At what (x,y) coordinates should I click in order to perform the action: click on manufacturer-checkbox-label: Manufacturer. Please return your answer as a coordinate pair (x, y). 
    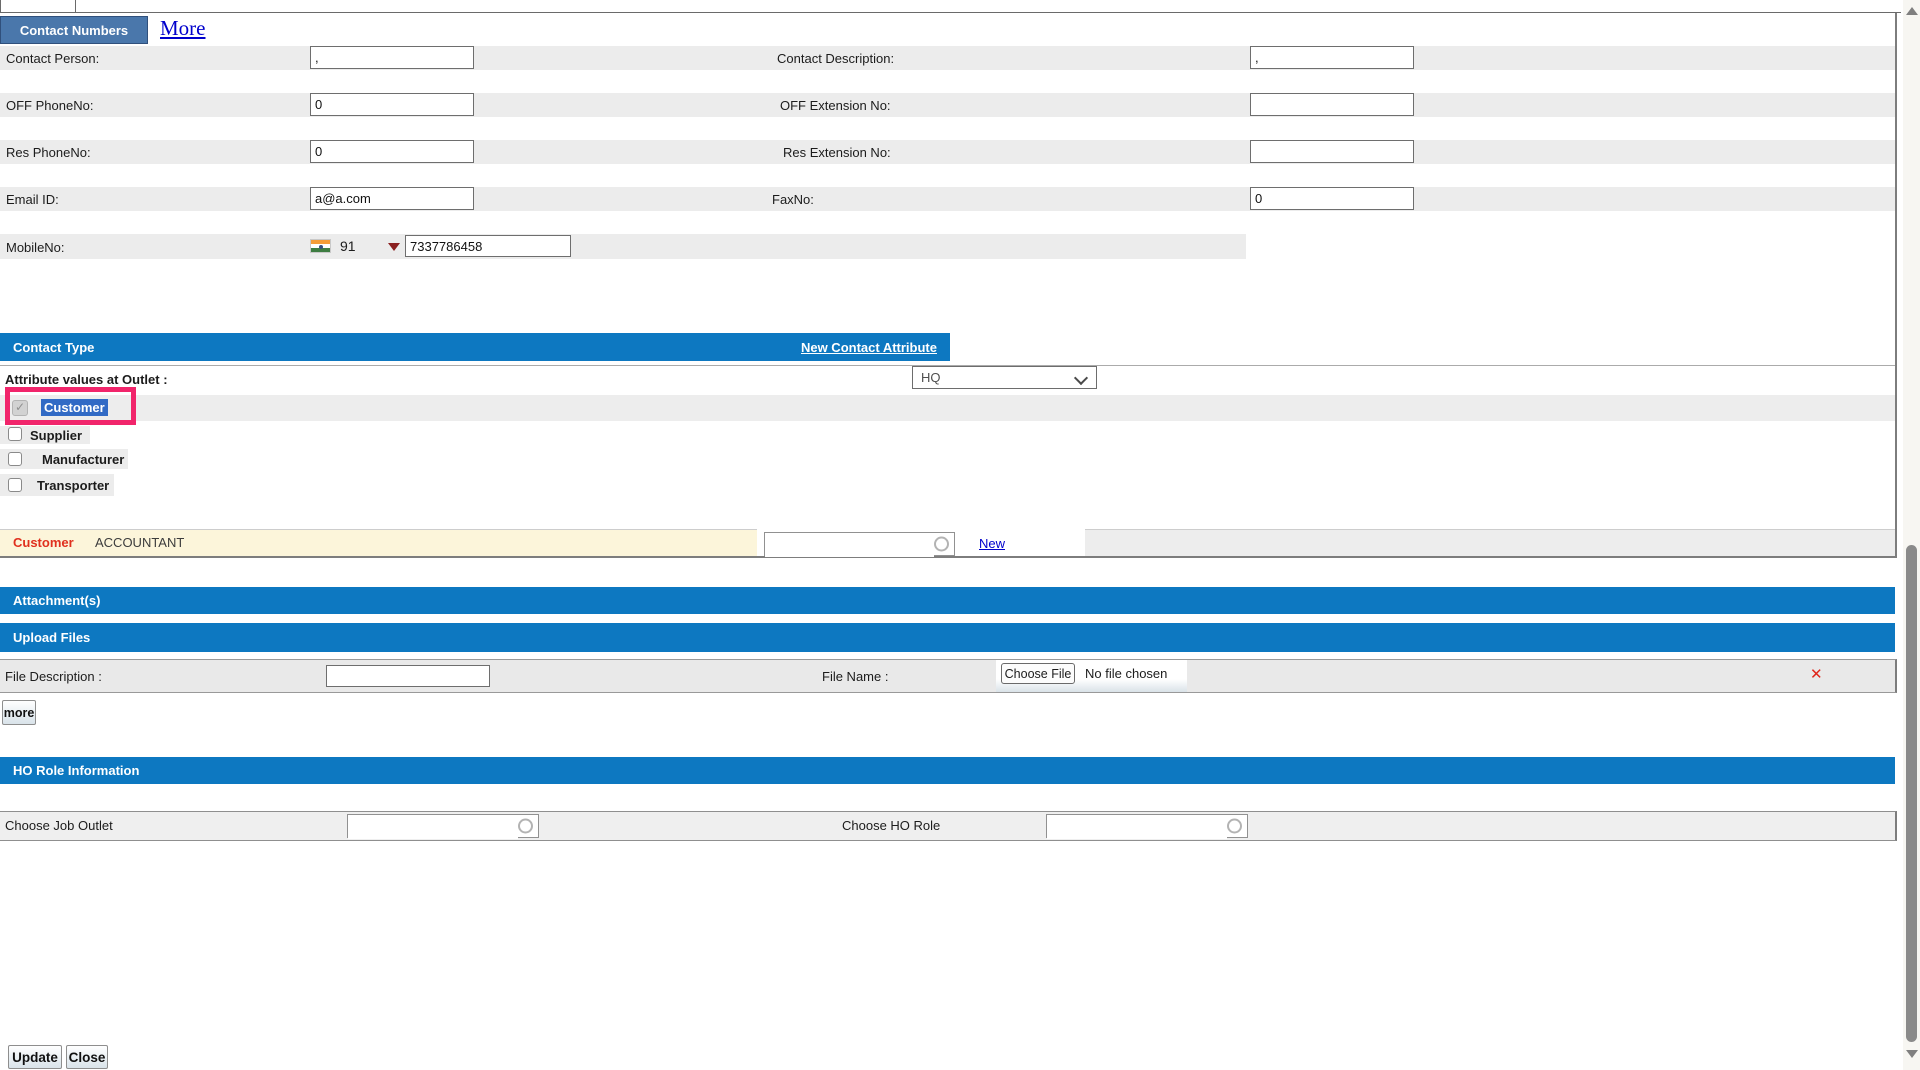
    Looking at the image, I should click on (83, 459).